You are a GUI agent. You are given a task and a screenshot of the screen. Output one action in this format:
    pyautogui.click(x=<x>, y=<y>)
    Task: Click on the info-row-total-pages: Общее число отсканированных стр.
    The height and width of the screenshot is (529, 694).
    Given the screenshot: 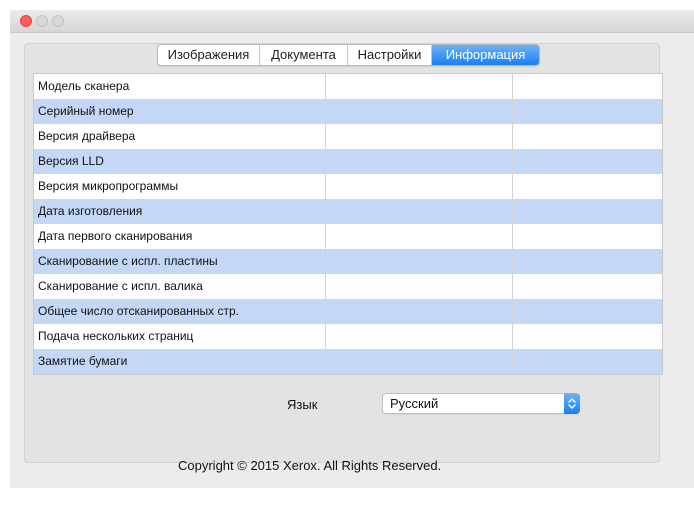 What is the action you would take?
    pyautogui.click(x=348, y=311)
    